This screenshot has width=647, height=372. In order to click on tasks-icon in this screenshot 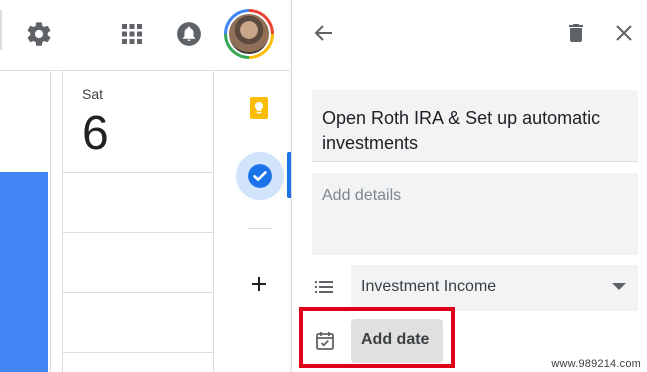, I will do `click(260, 176)`.